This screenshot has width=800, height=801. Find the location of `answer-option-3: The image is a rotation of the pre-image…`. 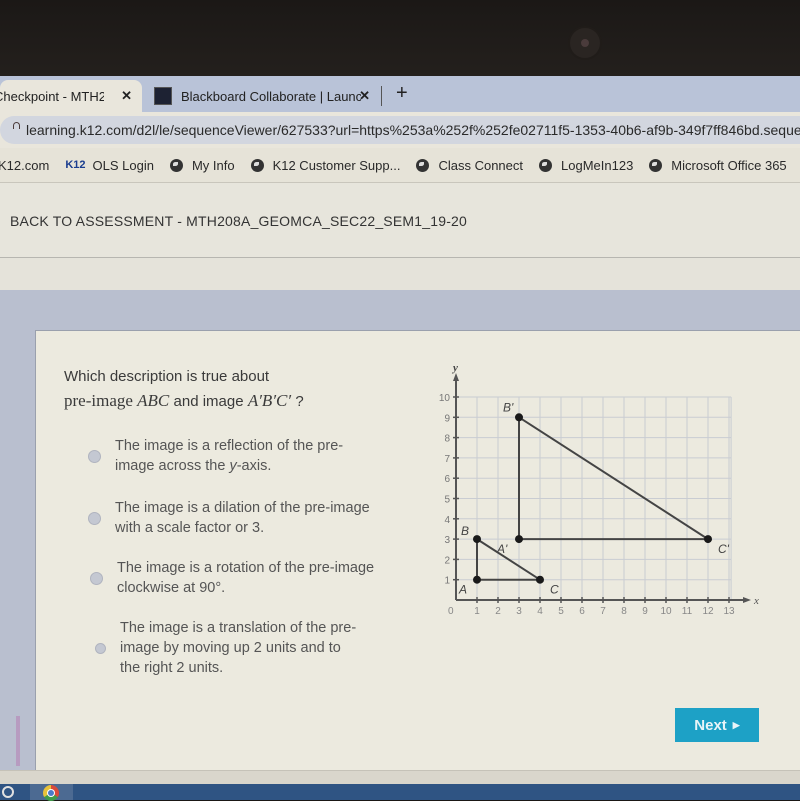

answer-option-3: The image is a rotation of the pre-image… is located at coordinates (233, 578).